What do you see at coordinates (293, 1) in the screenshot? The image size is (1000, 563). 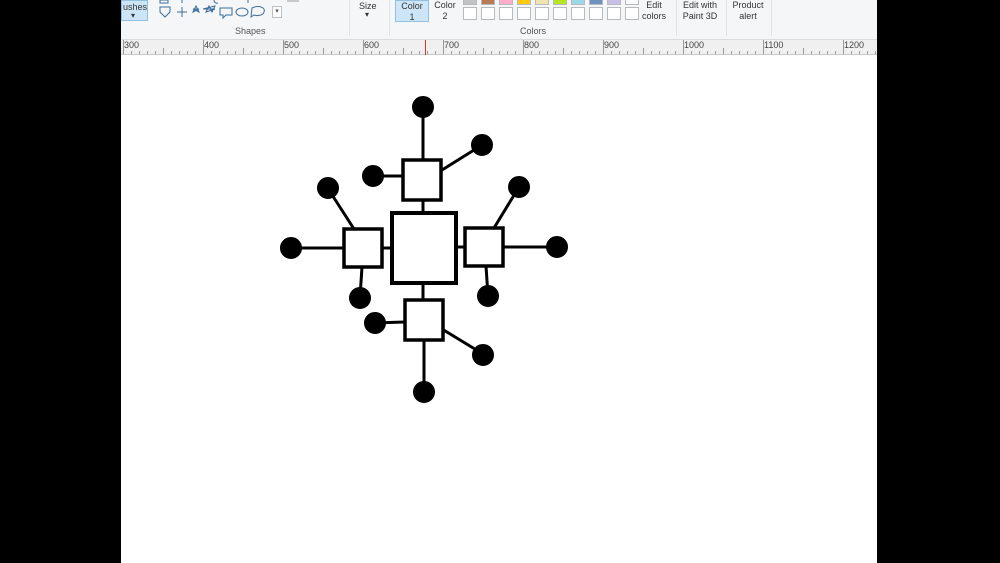 I see `outline-fill-indicator` at bounding box center [293, 1].